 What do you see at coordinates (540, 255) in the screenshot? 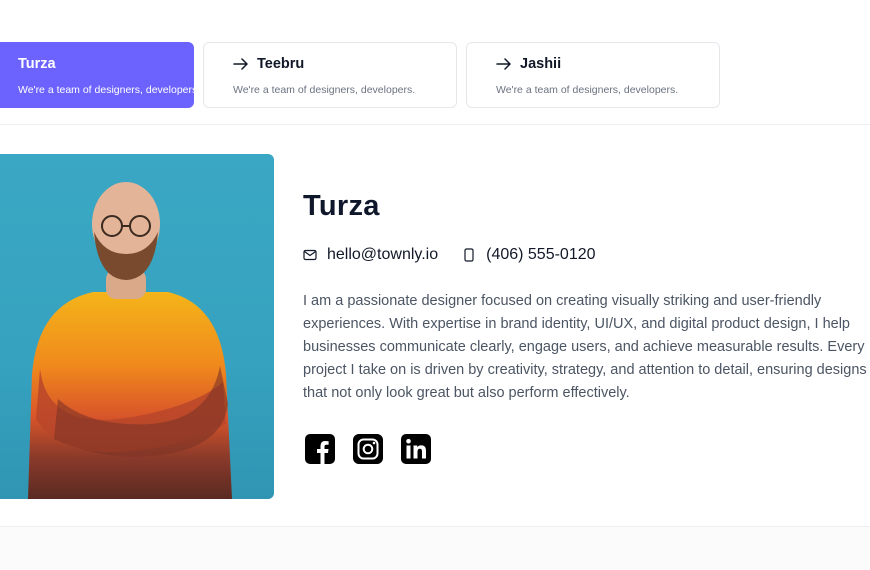
I see `phone-link: (406) 555-0120` at bounding box center [540, 255].